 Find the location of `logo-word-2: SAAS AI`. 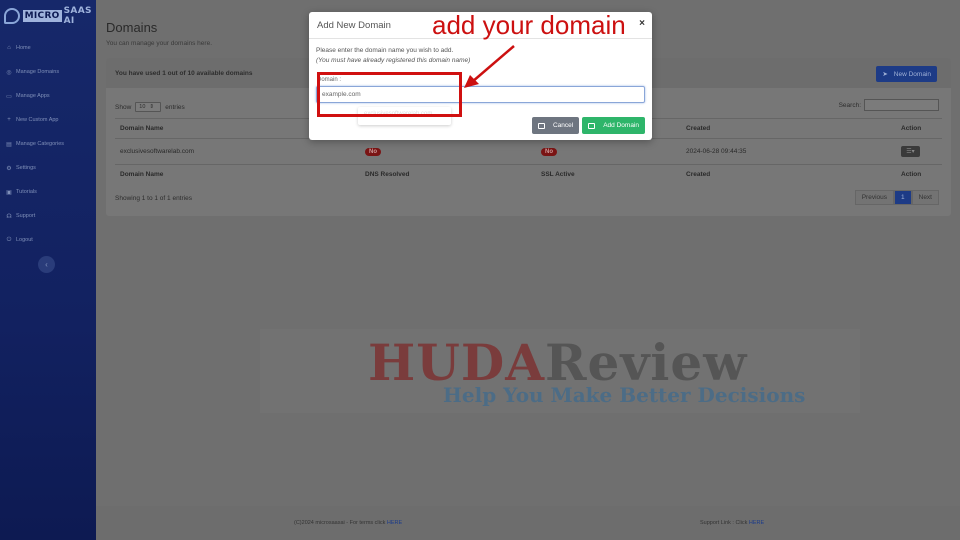

logo-word-2: SAAS AI is located at coordinates (77, 16).